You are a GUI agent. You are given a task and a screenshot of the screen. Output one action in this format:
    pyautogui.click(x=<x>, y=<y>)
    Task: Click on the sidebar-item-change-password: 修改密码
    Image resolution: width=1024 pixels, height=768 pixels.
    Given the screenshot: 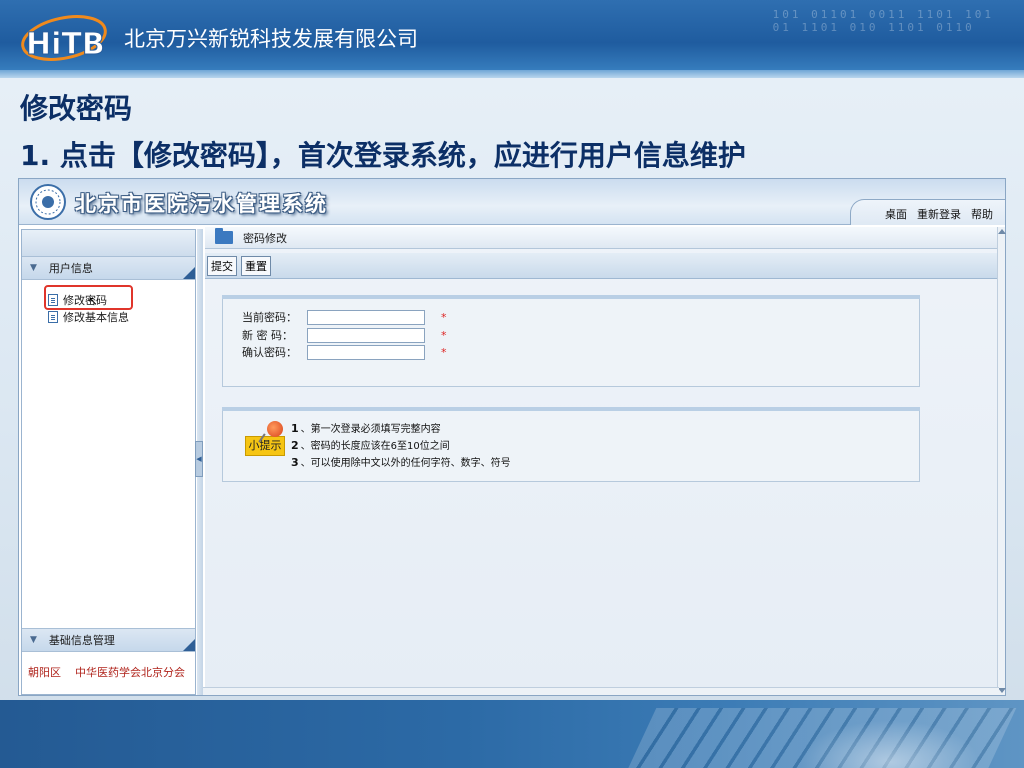 What is the action you would take?
    pyautogui.click(x=77, y=300)
    